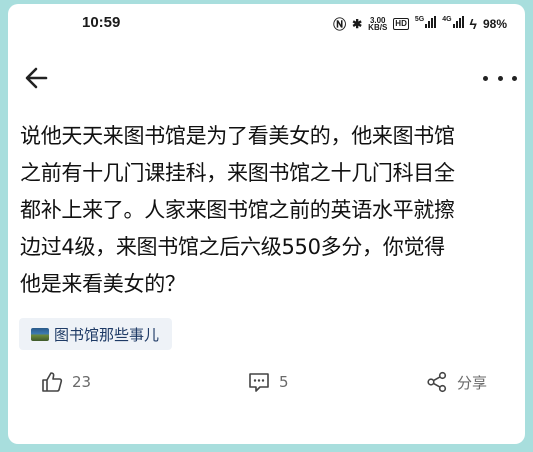 Image resolution: width=533 pixels, height=452 pixels. I want to click on back-button, so click(38, 78).